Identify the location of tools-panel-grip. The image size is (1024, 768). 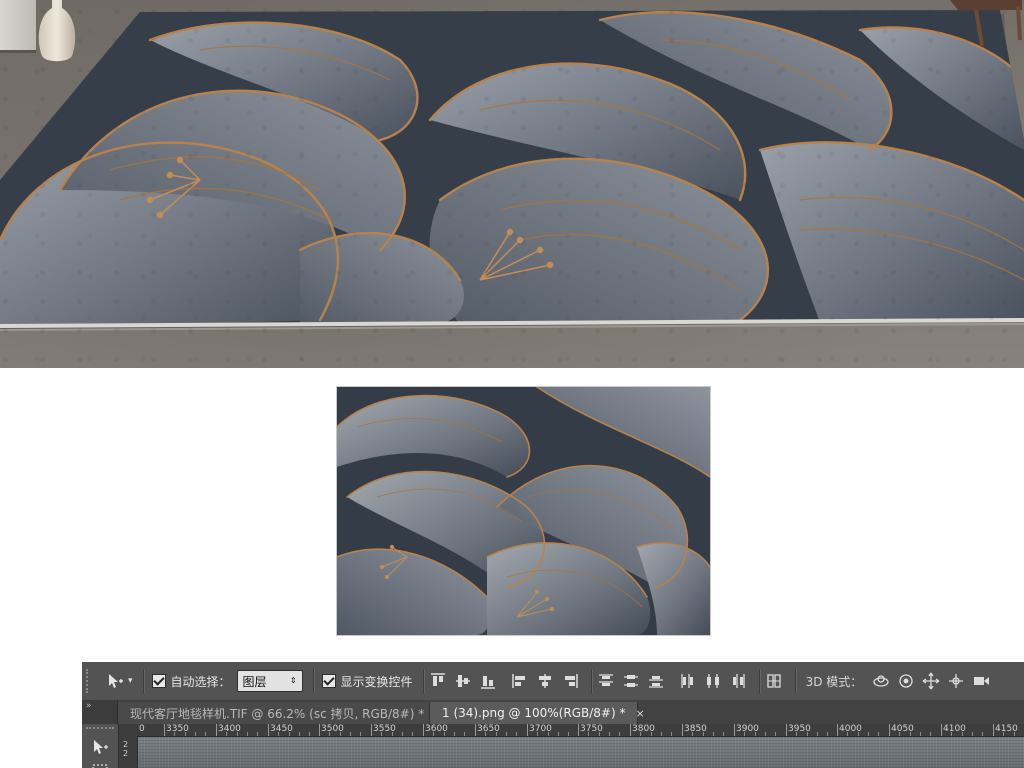
(100, 730).